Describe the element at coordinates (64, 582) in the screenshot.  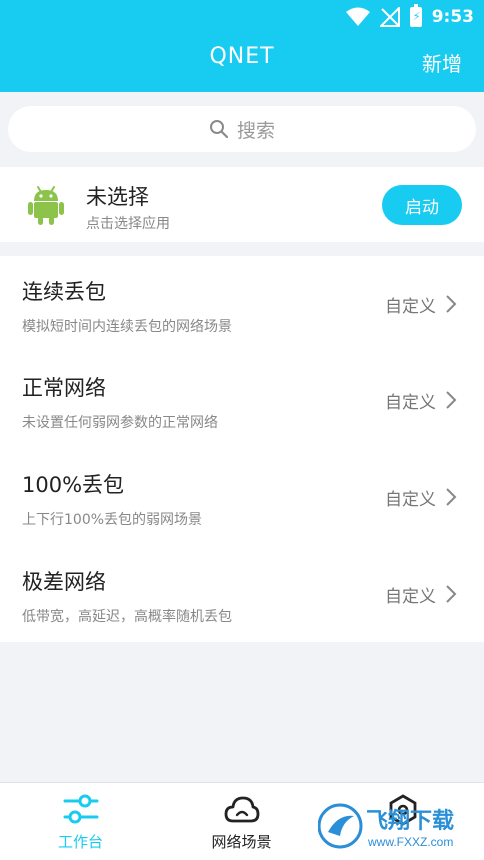
I see `scene-title: 极差网络` at that location.